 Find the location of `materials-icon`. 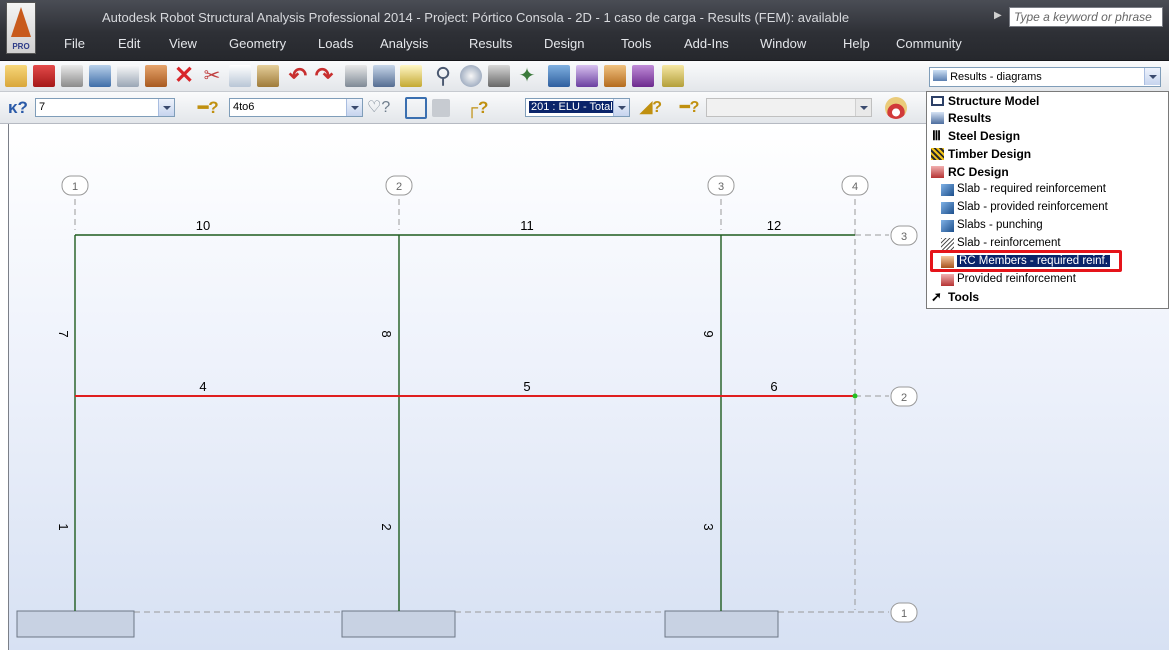

materials-icon is located at coordinates (615, 76).